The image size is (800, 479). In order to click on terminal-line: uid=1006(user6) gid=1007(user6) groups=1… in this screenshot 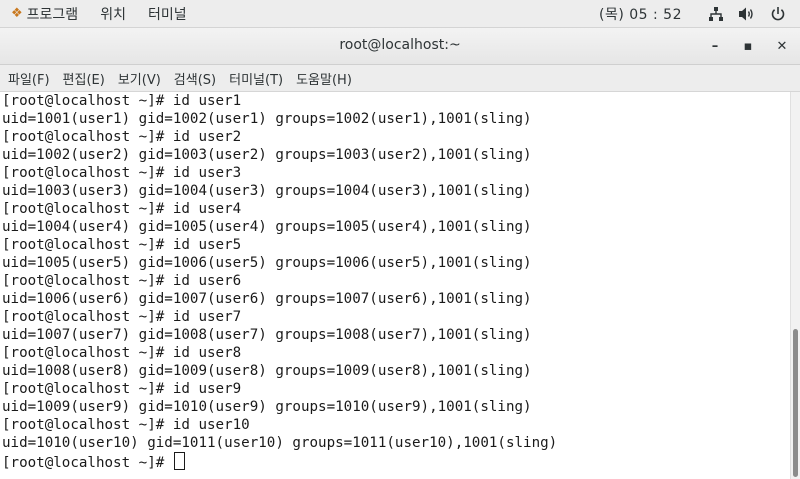, I will do `click(267, 299)`.